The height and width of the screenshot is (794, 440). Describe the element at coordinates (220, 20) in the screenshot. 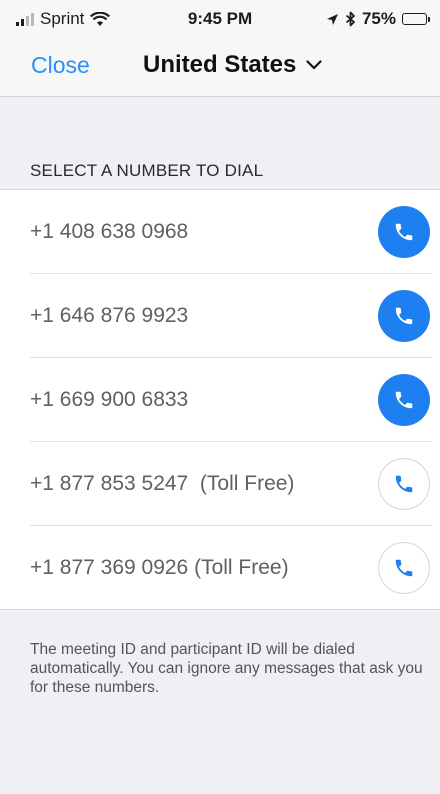

I see `status-bar: Sprint 9:45 PM 75%` at that location.